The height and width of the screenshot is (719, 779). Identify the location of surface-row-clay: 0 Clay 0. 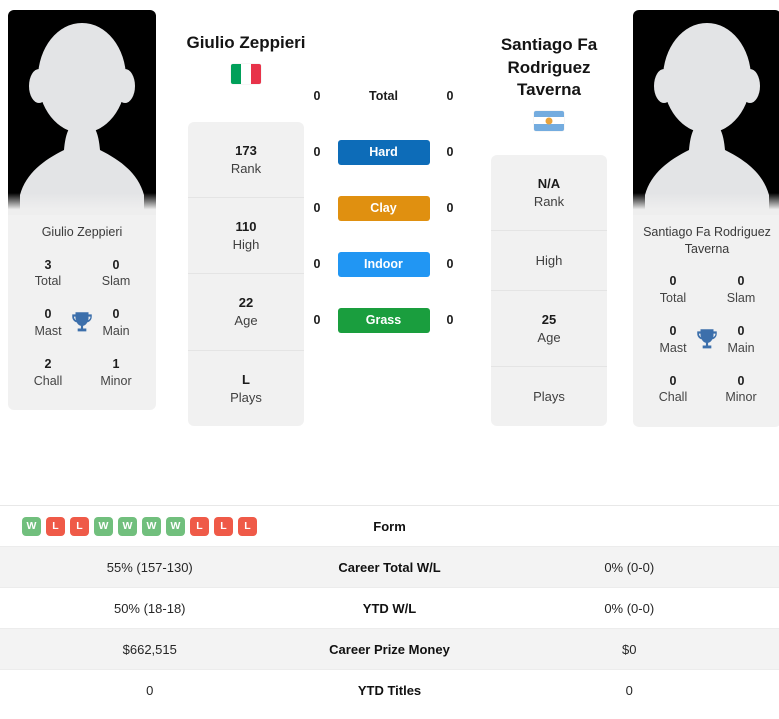
(383, 208).